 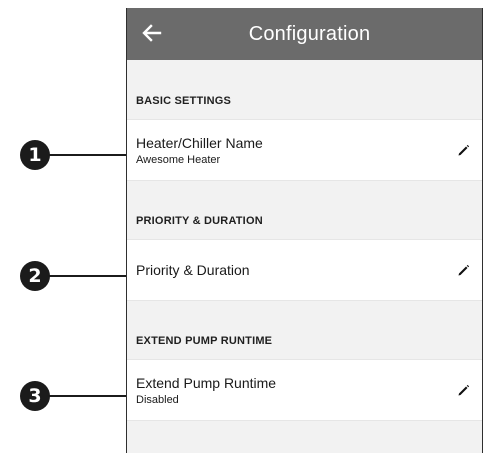 What do you see at coordinates (304, 150) in the screenshot?
I see `heater-chiller-name-row: Heater/Chiller Name Awesome Heater` at bounding box center [304, 150].